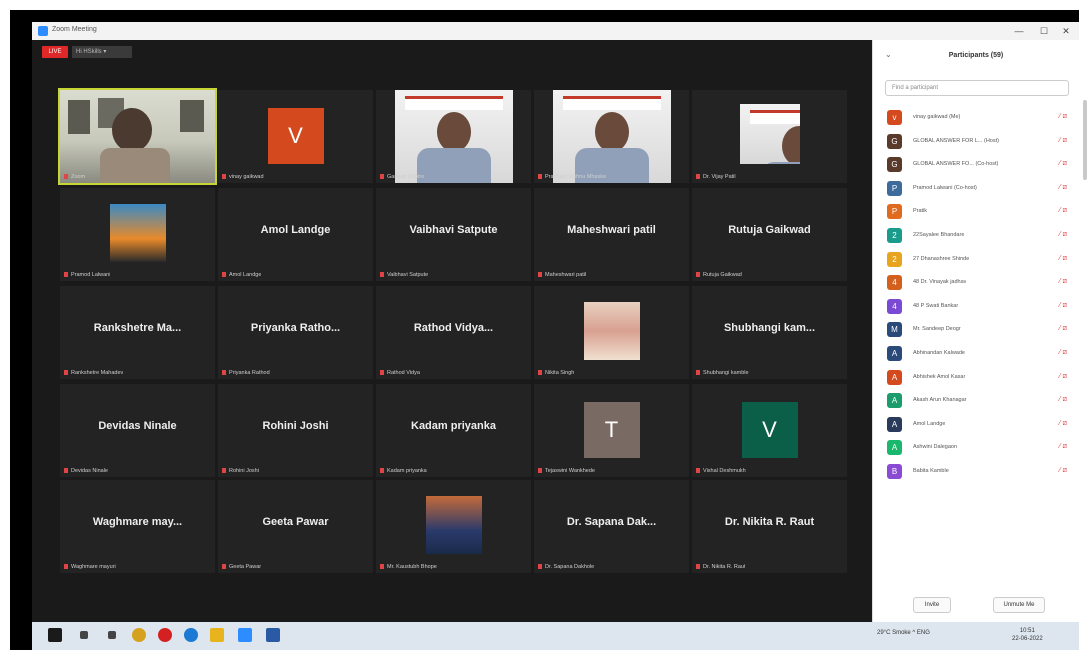  Describe the element at coordinates (245, 567) in the screenshot. I see `caption-text: Geeta Pawar` at that location.